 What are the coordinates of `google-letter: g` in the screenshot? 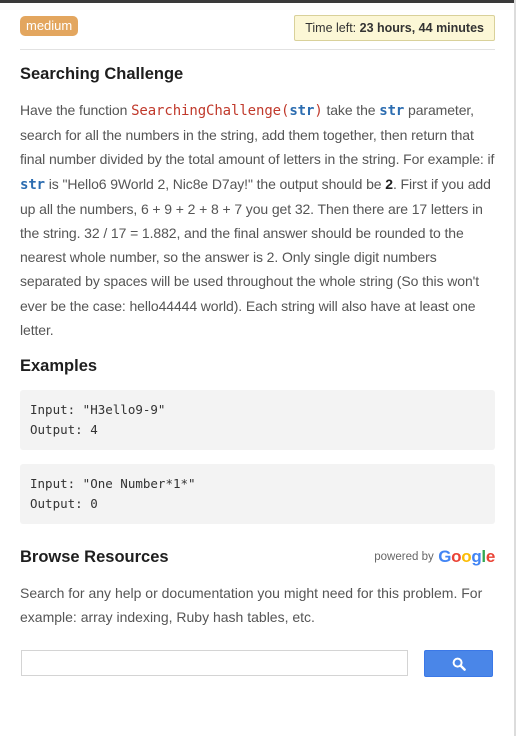 It's located at (476, 556).